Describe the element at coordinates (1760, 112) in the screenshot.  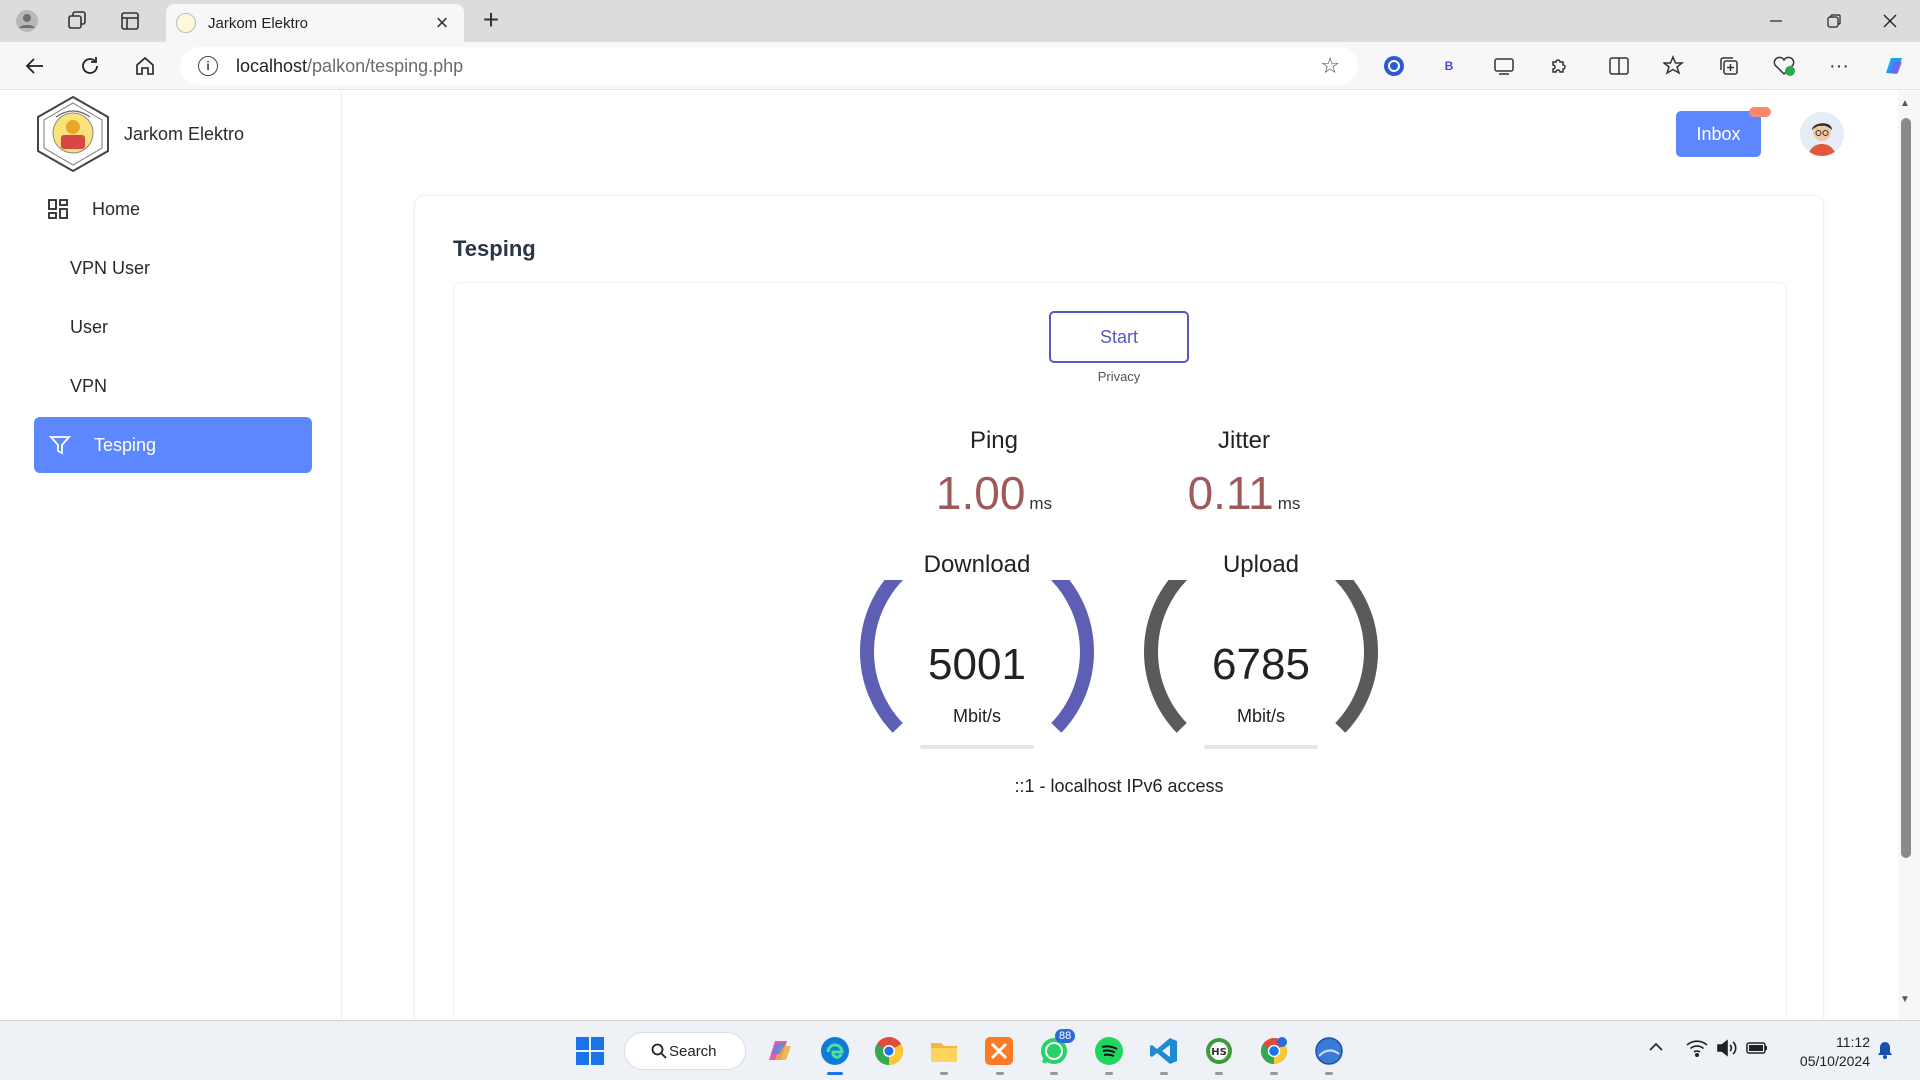
I see `notification-dot` at that location.